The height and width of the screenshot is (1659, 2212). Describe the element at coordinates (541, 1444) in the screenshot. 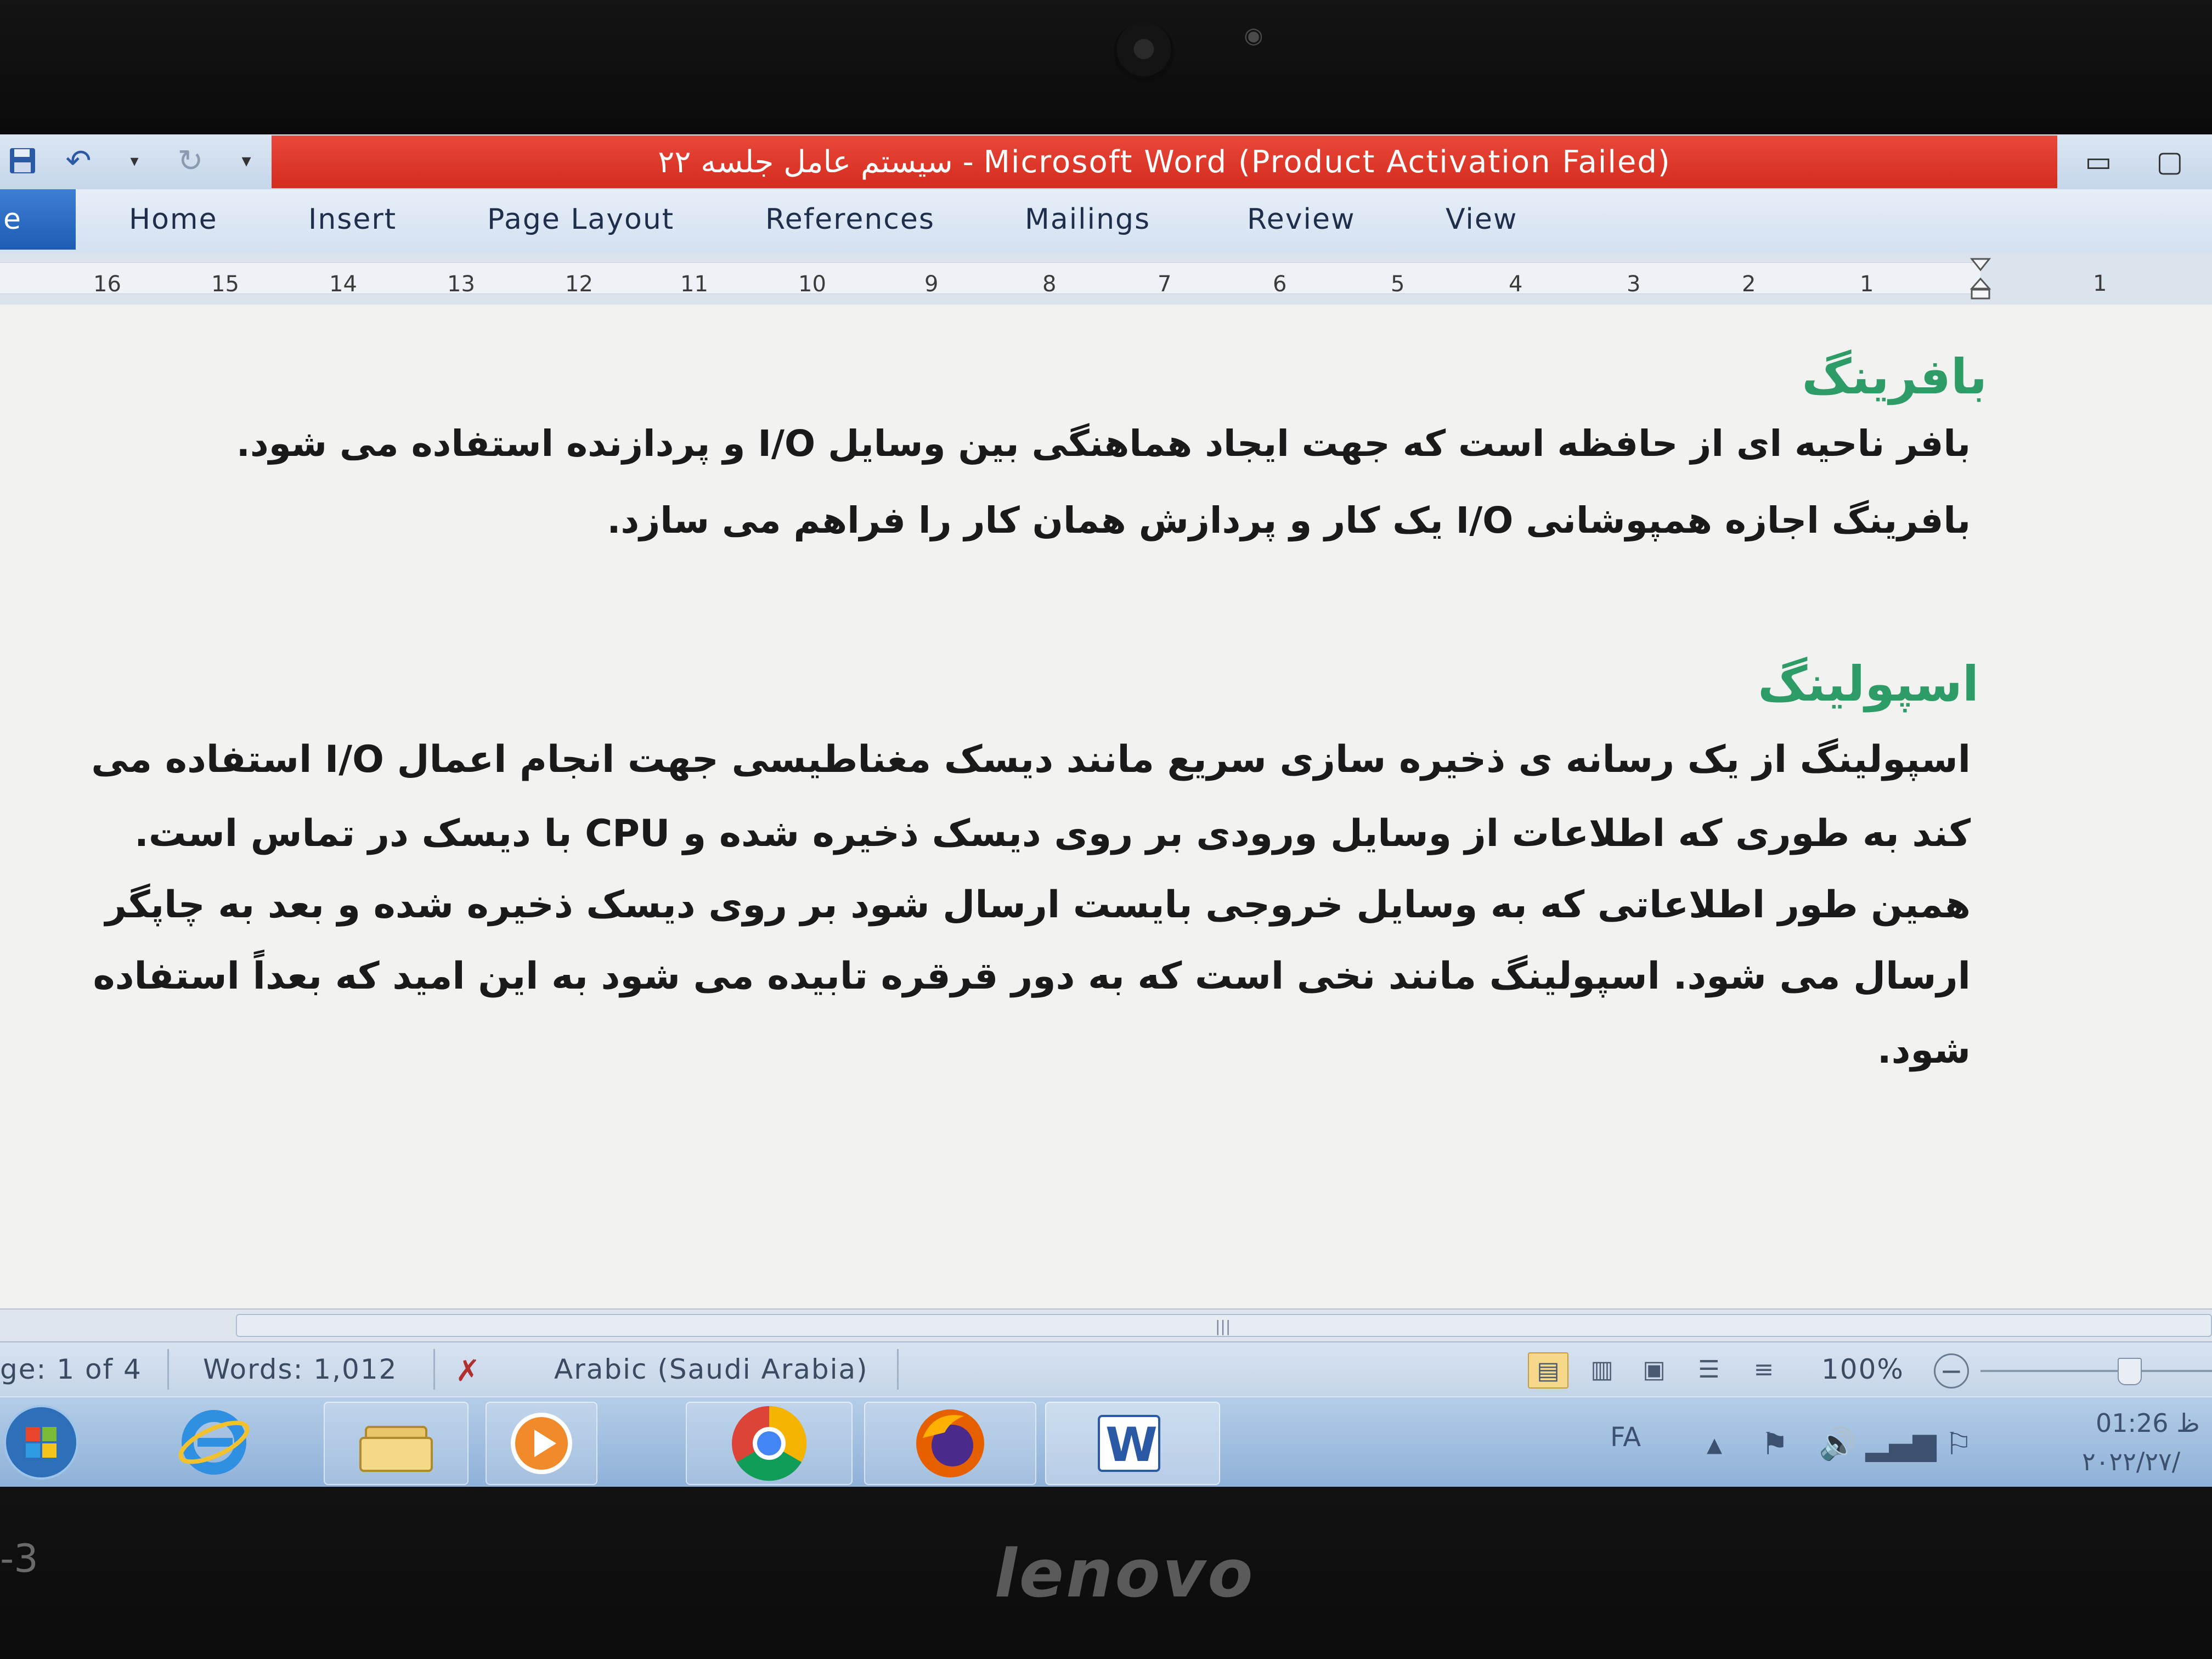

I see `media-player-icon` at that location.